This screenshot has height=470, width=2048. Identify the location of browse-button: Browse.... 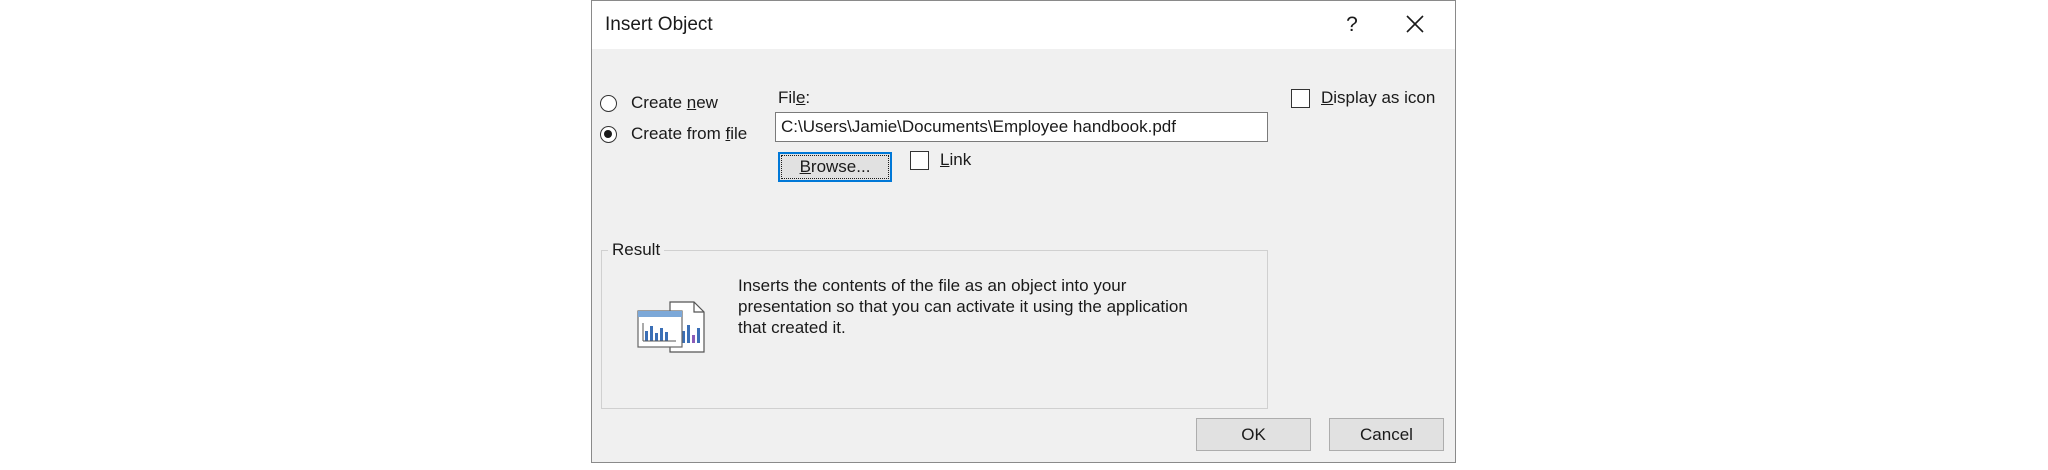
(835, 167).